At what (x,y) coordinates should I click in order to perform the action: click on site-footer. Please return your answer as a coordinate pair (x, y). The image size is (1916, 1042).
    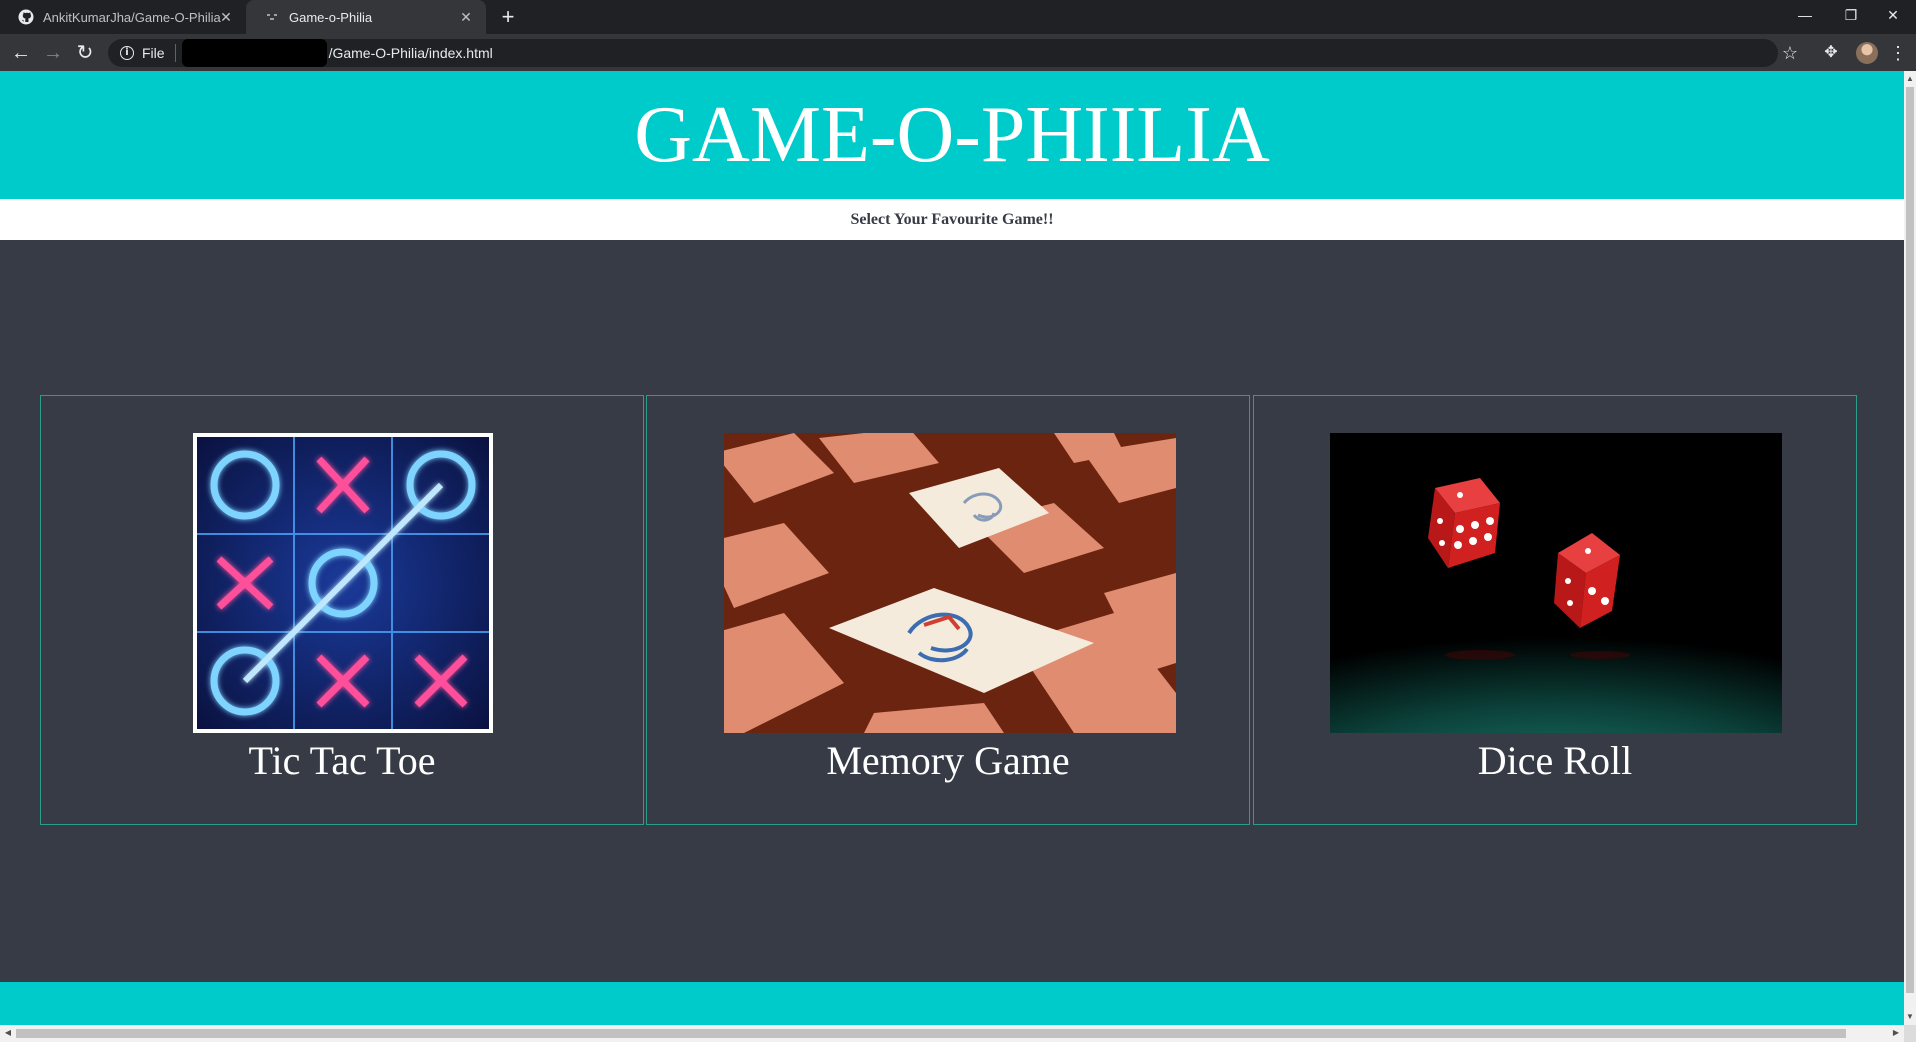
    Looking at the image, I should click on (952, 1003).